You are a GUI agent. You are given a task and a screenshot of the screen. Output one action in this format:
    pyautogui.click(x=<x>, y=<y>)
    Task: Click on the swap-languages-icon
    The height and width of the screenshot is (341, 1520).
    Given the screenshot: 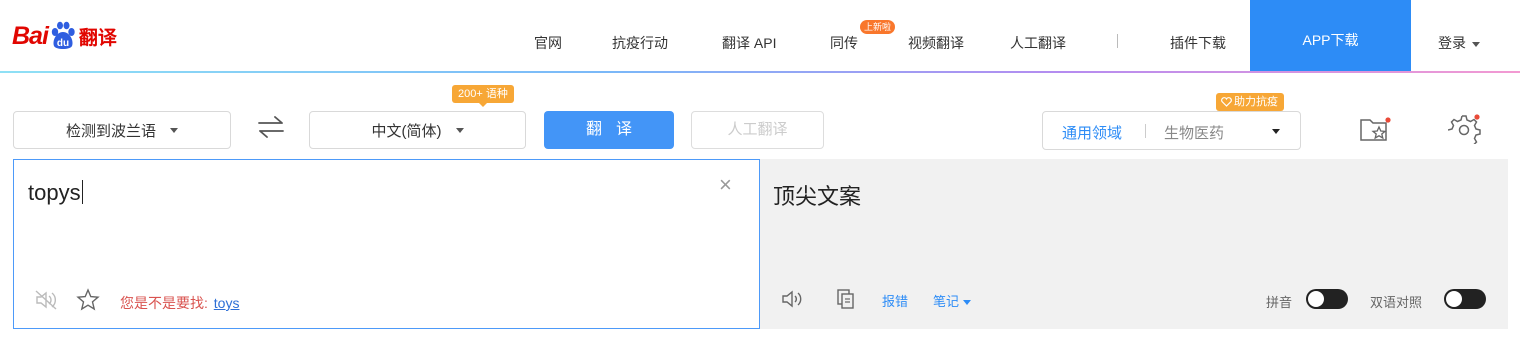 What is the action you would take?
    pyautogui.click(x=271, y=127)
    